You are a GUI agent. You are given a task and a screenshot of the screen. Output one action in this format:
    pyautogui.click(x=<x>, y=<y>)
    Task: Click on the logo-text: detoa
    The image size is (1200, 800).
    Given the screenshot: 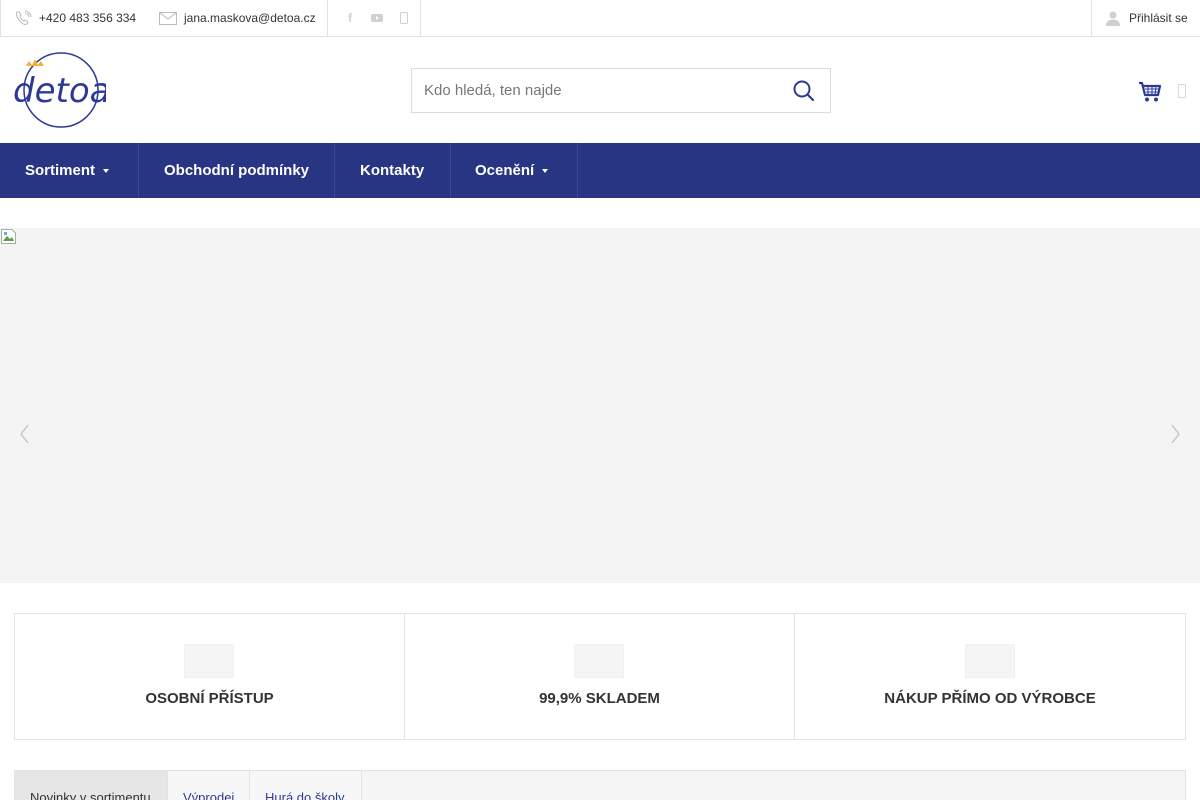 What is the action you would take?
    pyautogui.click(x=60, y=91)
    